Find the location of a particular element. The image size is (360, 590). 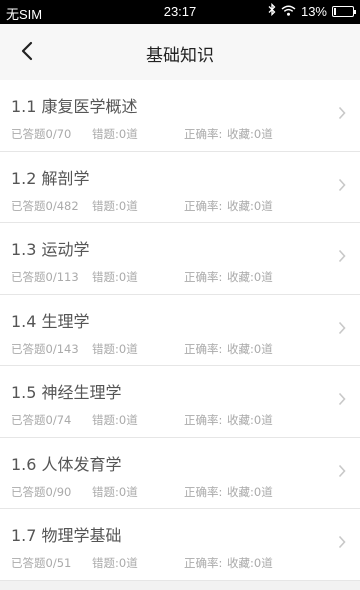

wifi-icon is located at coordinates (288, 11).